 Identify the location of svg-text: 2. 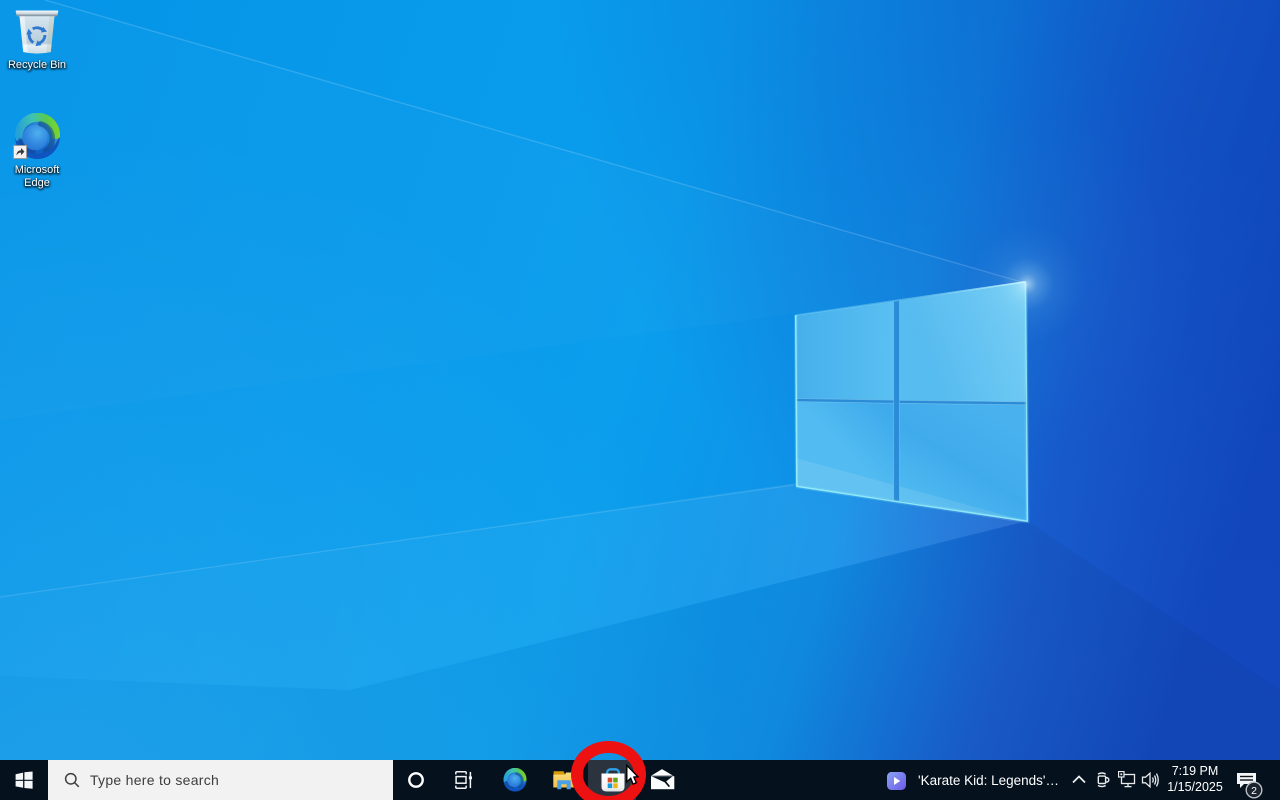
(1254, 791).